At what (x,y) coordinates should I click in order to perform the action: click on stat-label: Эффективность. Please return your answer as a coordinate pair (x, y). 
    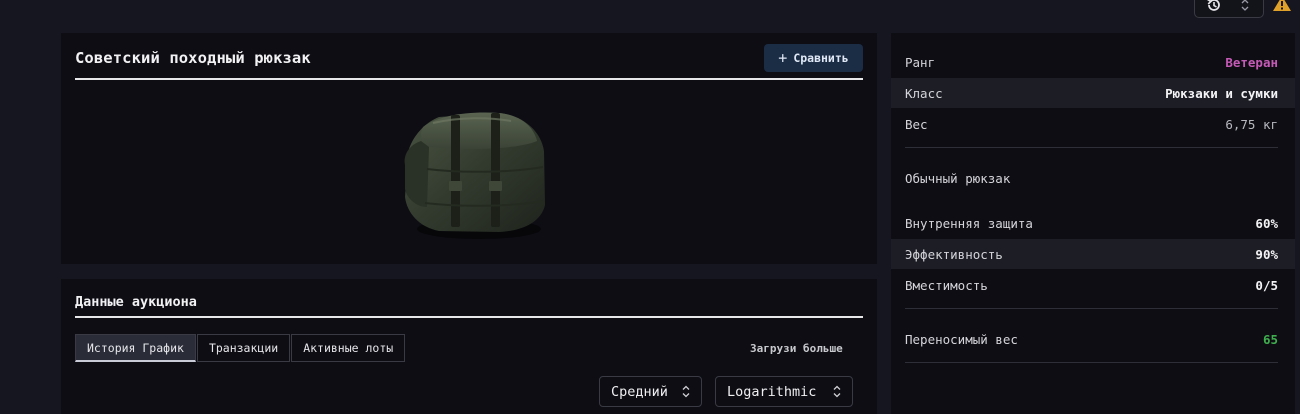
    Looking at the image, I should click on (954, 254).